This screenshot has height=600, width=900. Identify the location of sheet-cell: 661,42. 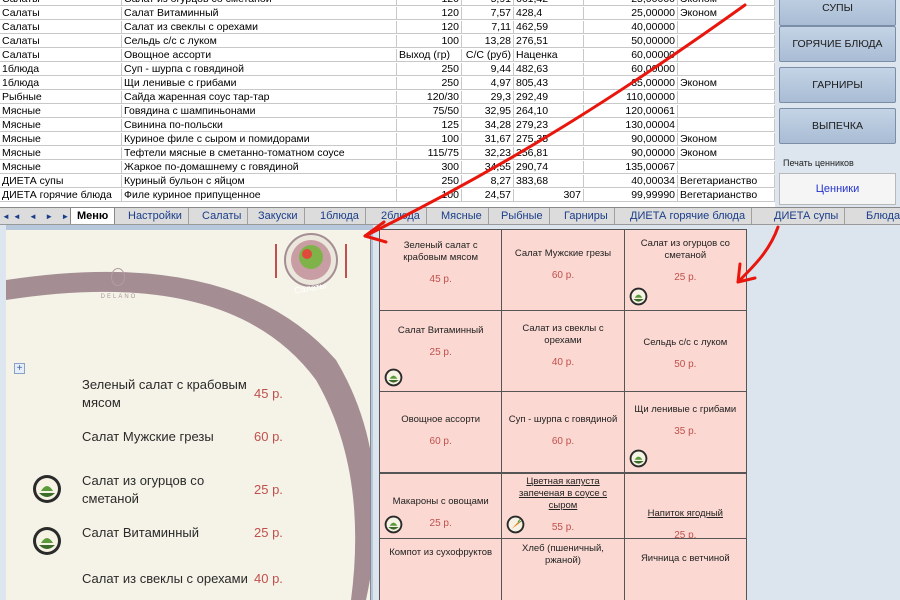
(549, 3).